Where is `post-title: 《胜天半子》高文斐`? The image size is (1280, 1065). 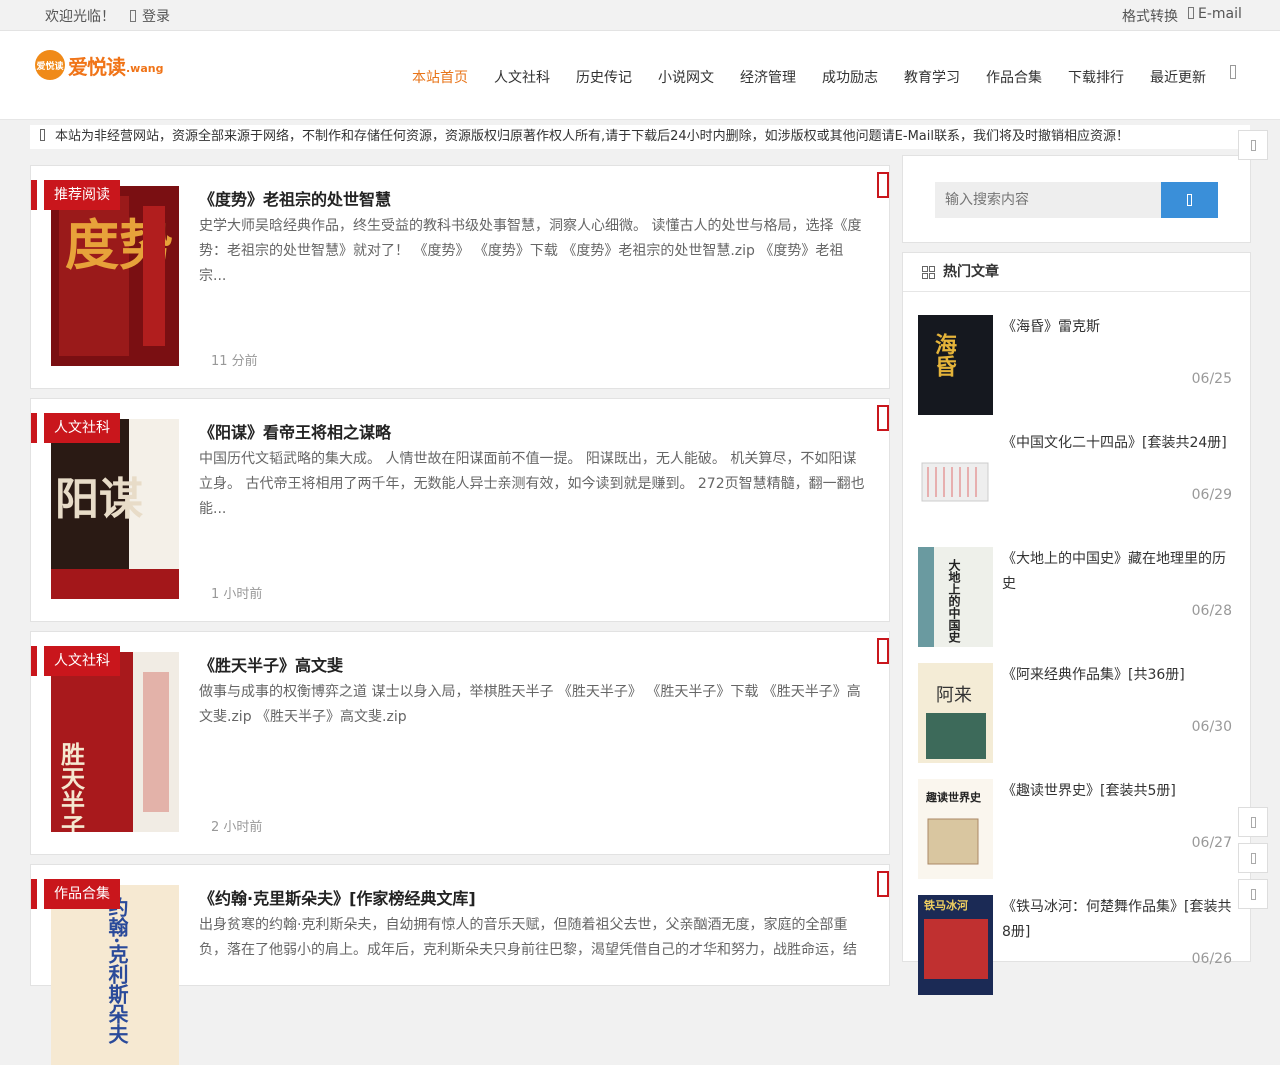 post-title: 《胜天半子》高文斐 is located at coordinates (271, 664).